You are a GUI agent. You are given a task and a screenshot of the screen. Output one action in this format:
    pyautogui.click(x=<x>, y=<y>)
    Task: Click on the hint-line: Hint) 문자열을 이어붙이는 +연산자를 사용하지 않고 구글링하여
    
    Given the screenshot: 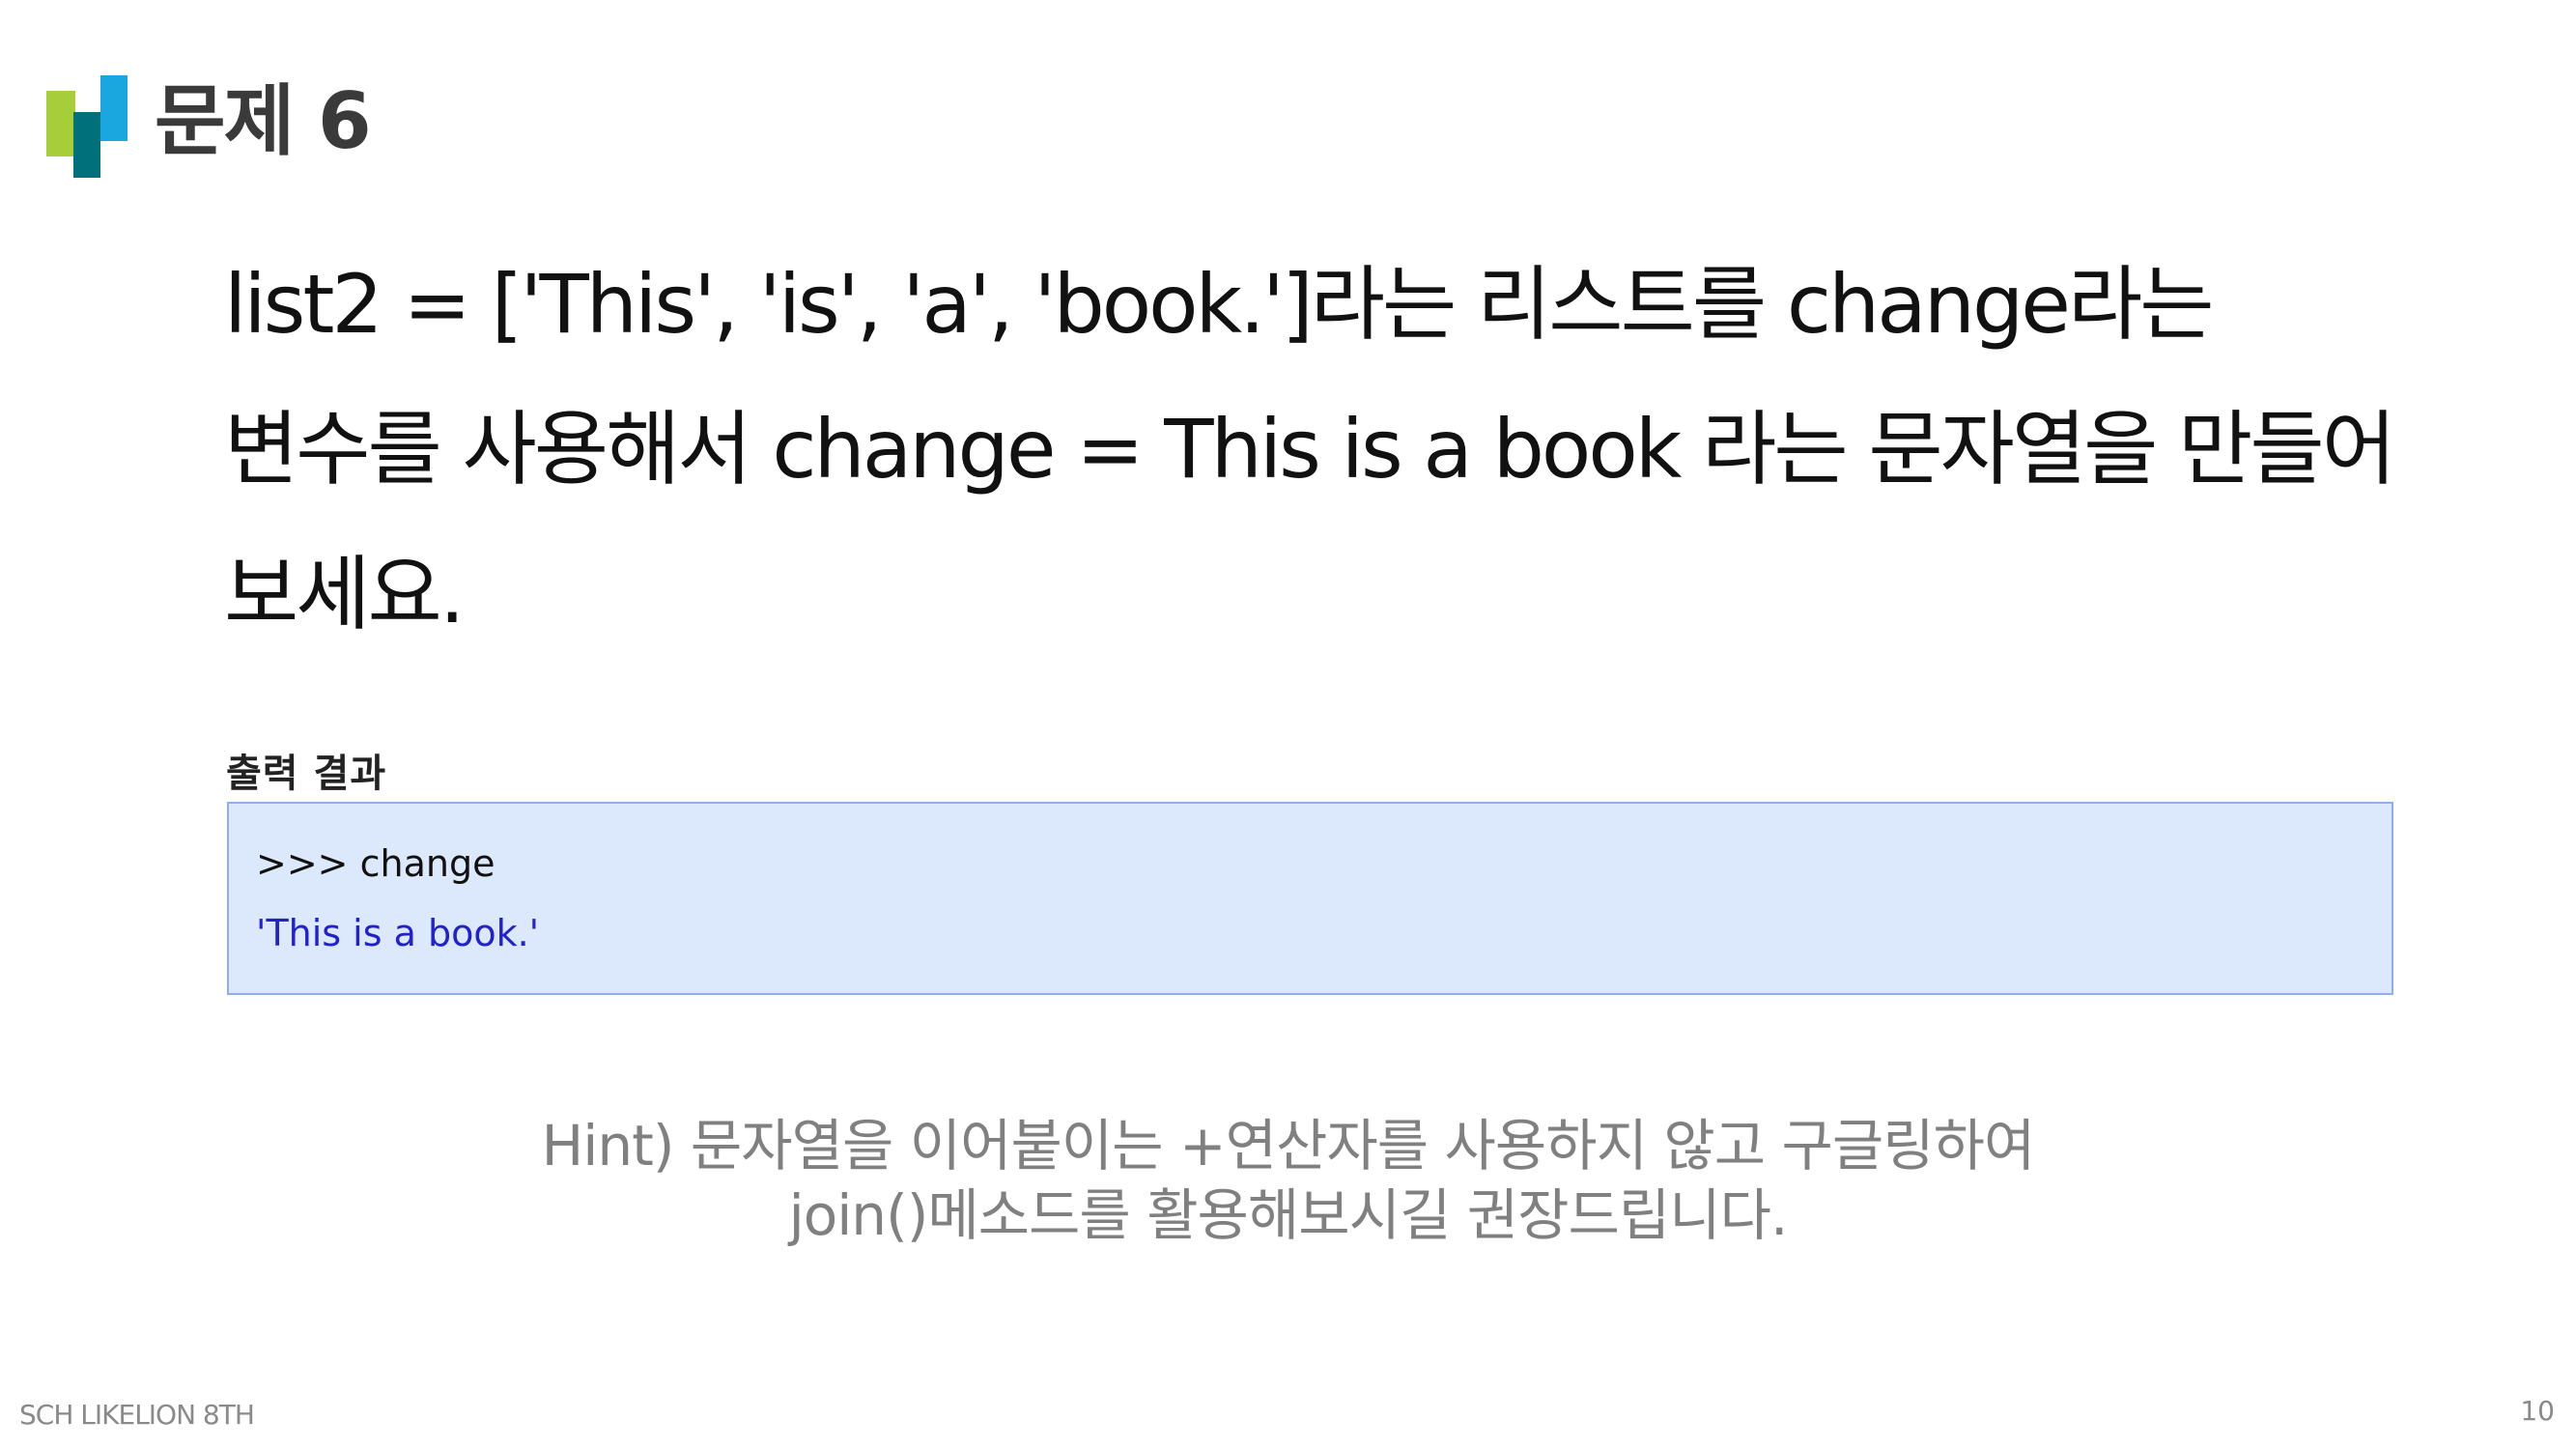 What is the action you would take?
    pyautogui.click(x=1288, y=1146)
    